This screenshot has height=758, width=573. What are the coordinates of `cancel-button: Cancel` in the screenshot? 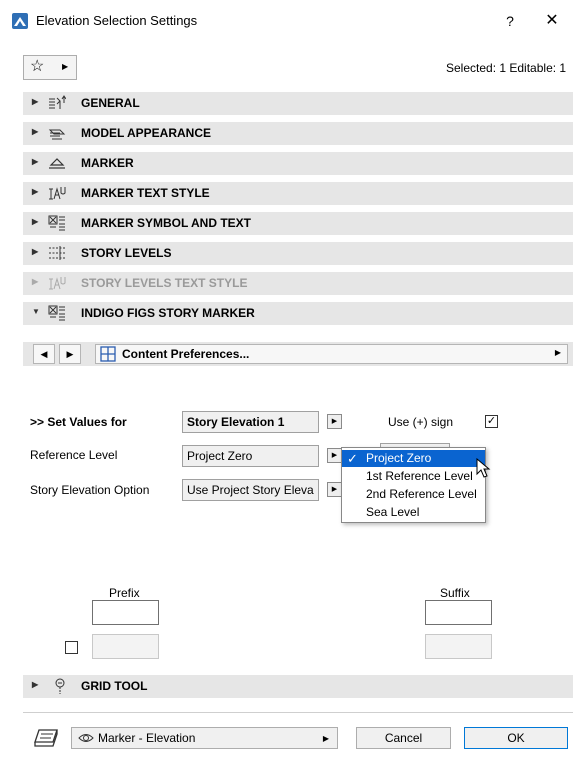 It's located at (403, 738).